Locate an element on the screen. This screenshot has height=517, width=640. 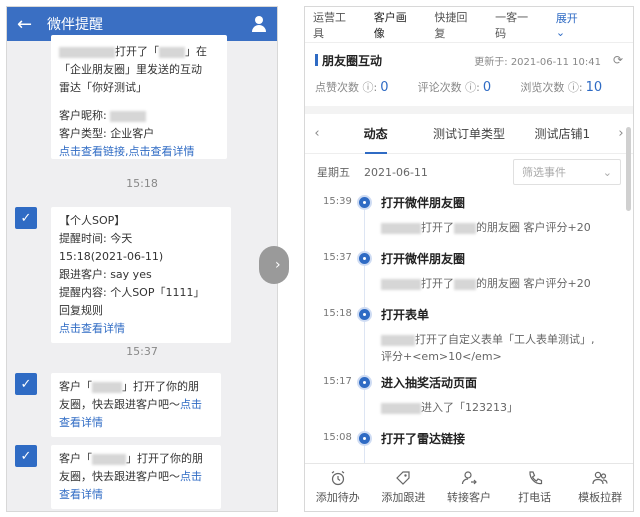
tab-ops-tools: 运营工具 is located at coordinates (333, 25).